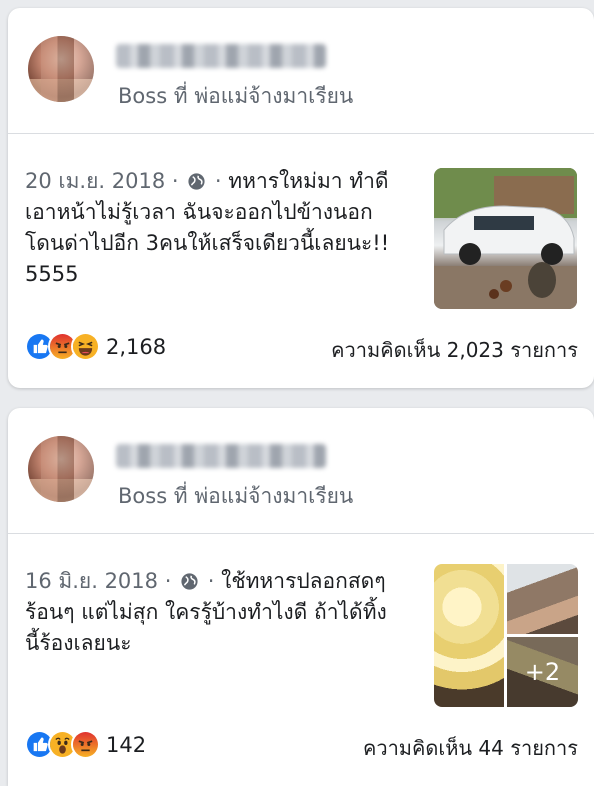  I want to click on more-photos-count: +2, so click(542, 672).